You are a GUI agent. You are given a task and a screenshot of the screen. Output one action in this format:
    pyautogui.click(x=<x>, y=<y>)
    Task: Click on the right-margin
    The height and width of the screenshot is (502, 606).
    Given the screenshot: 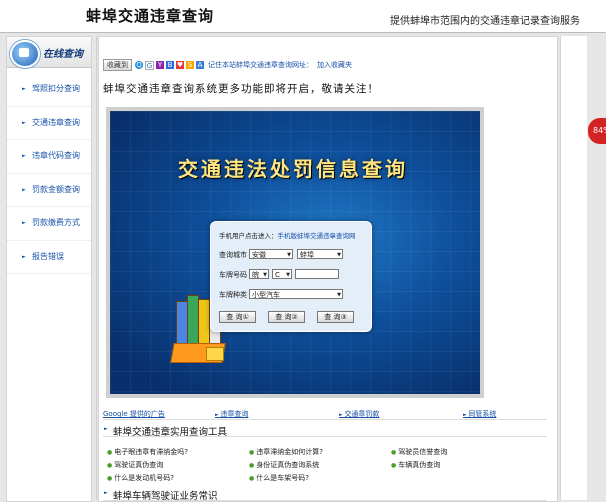 What is the action you would take?
    pyautogui.click(x=573, y=268)
    